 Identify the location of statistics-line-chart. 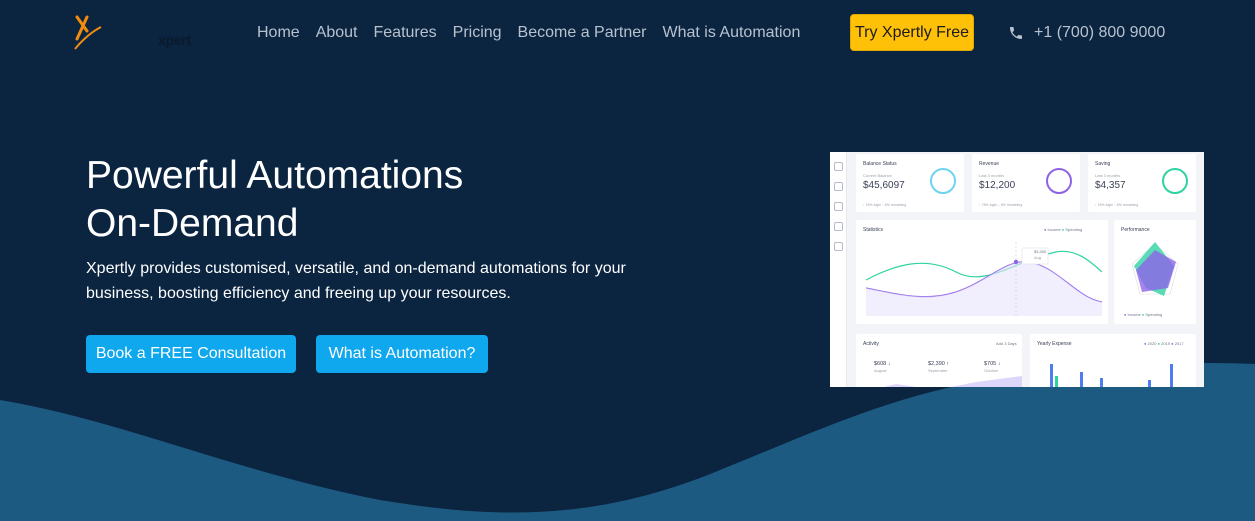
(984, 279).